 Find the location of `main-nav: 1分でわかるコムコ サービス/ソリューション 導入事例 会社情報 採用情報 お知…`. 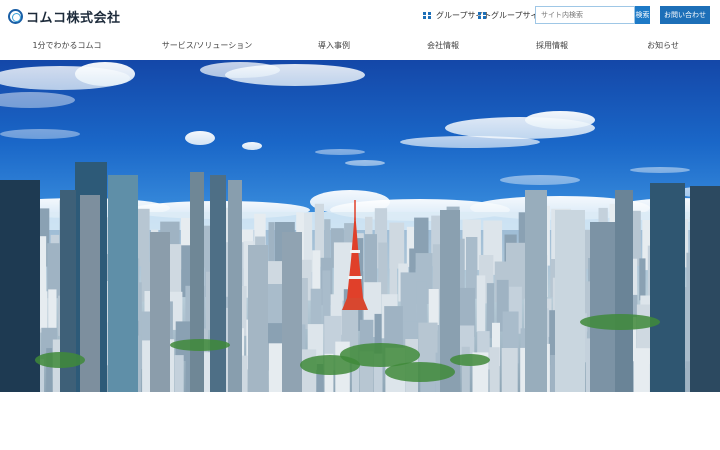

main-nav: 1分でわかるコムコ サービス/ソリューション 導入事例 会社情報 採用情報 お知… is located at coordinates (360, 46).